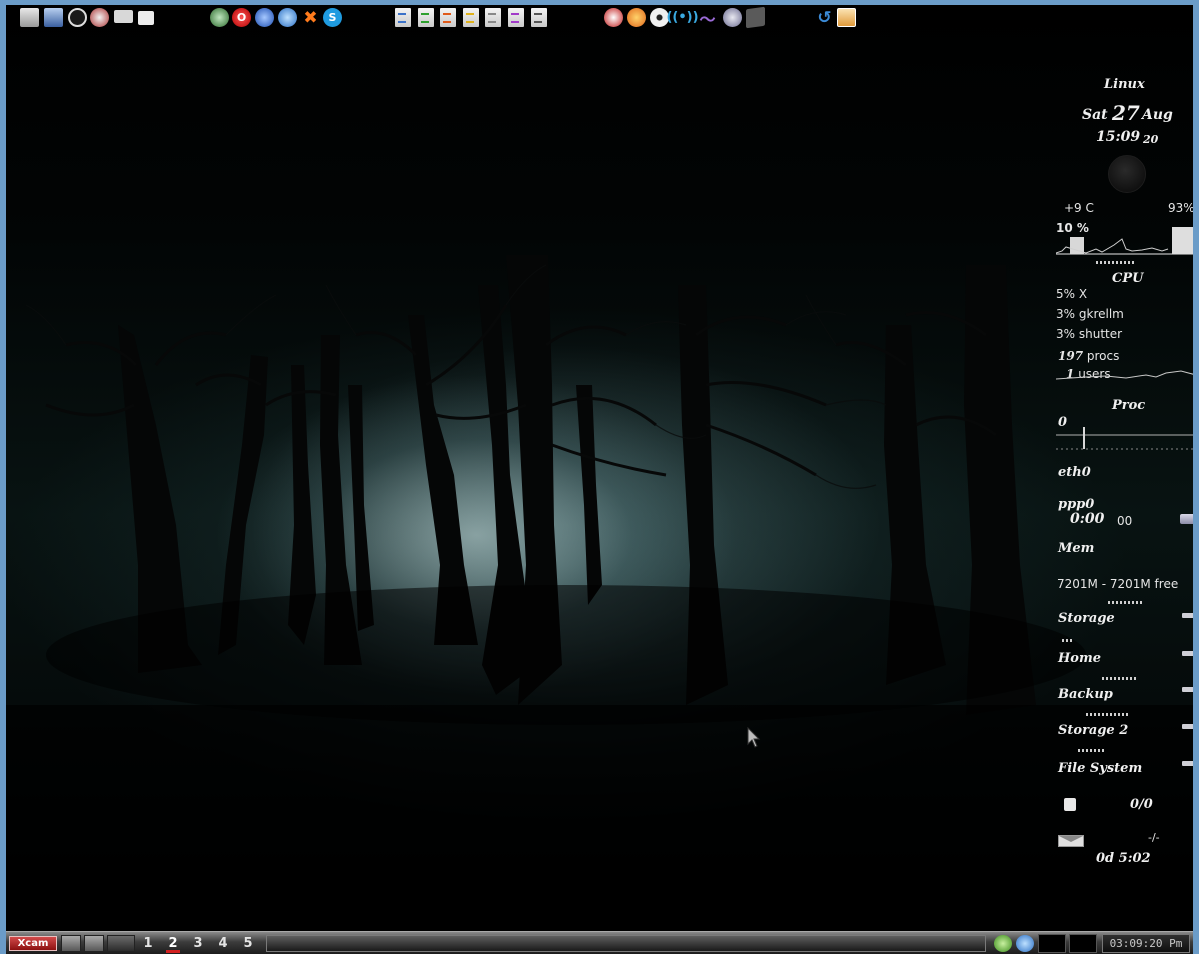 Image resolution: width=1199 pixels, height=954 pixels. I want to click on uptime-marker: -/-, so click(1154, 837).